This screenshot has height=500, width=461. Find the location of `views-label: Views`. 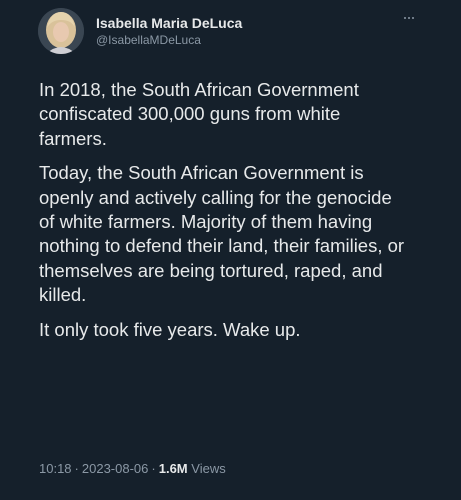

views-label: Views is located at coordinates (208, 468).